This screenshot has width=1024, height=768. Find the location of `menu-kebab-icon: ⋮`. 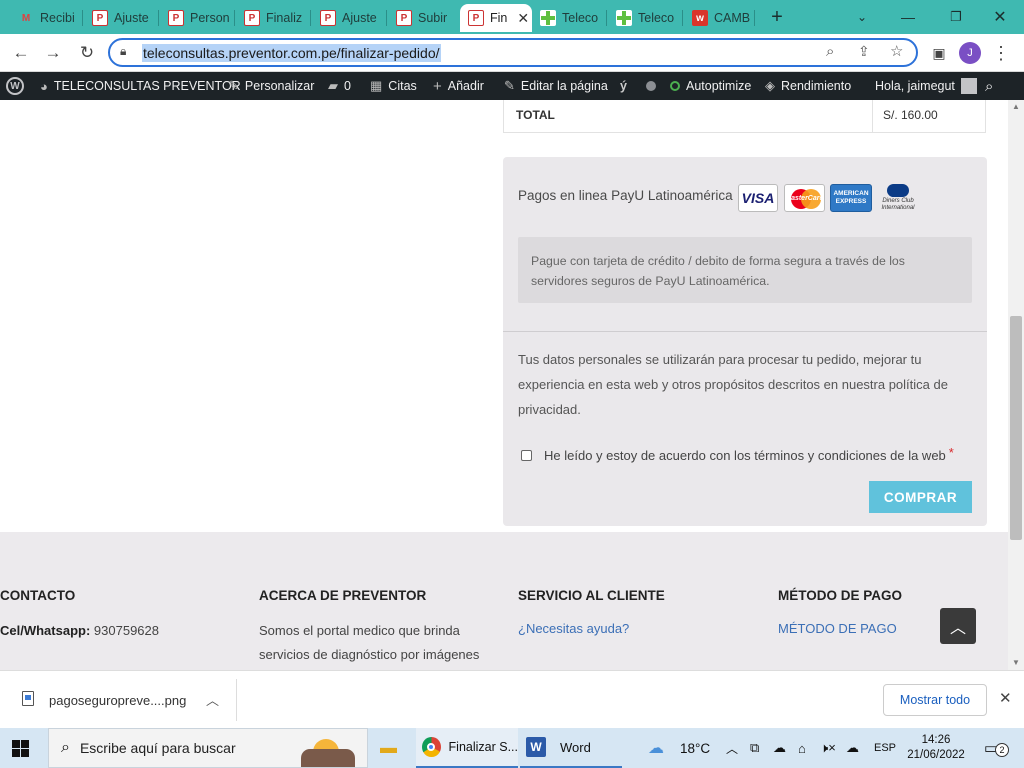

menu-kebab-icon: ⋮ is located at coordinates (1001, 53).